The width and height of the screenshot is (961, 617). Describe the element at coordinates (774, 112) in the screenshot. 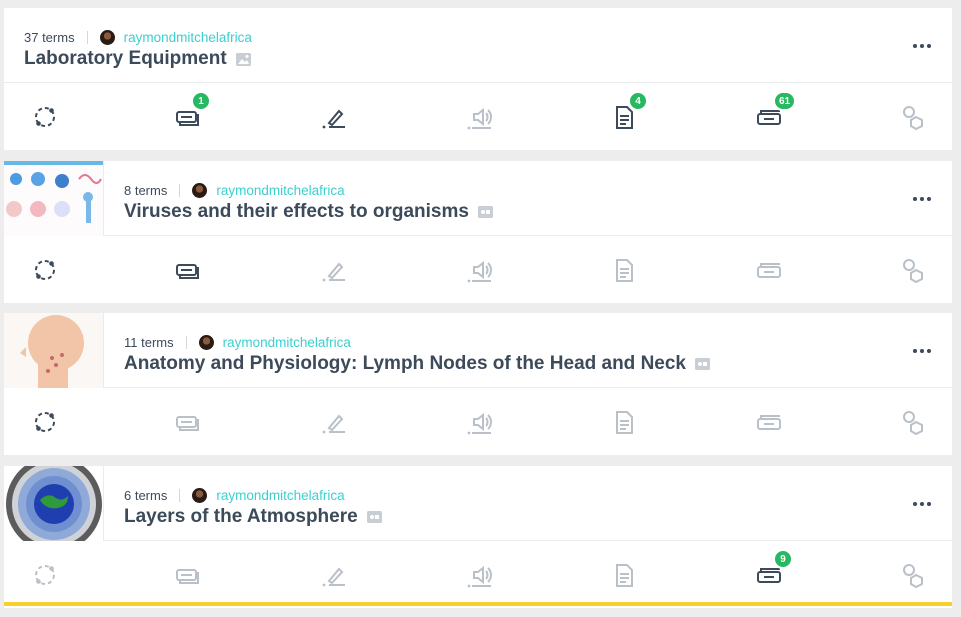

I see `match-mode-button: 61` at that location.